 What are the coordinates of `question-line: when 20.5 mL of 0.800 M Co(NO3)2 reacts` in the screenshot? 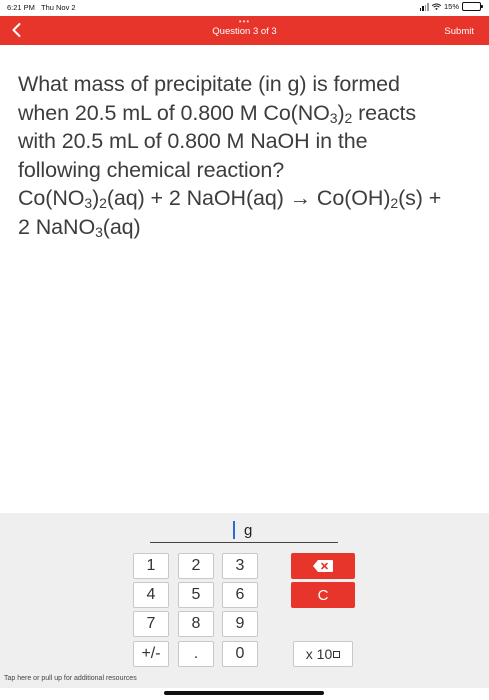 It's located at (217, 113).